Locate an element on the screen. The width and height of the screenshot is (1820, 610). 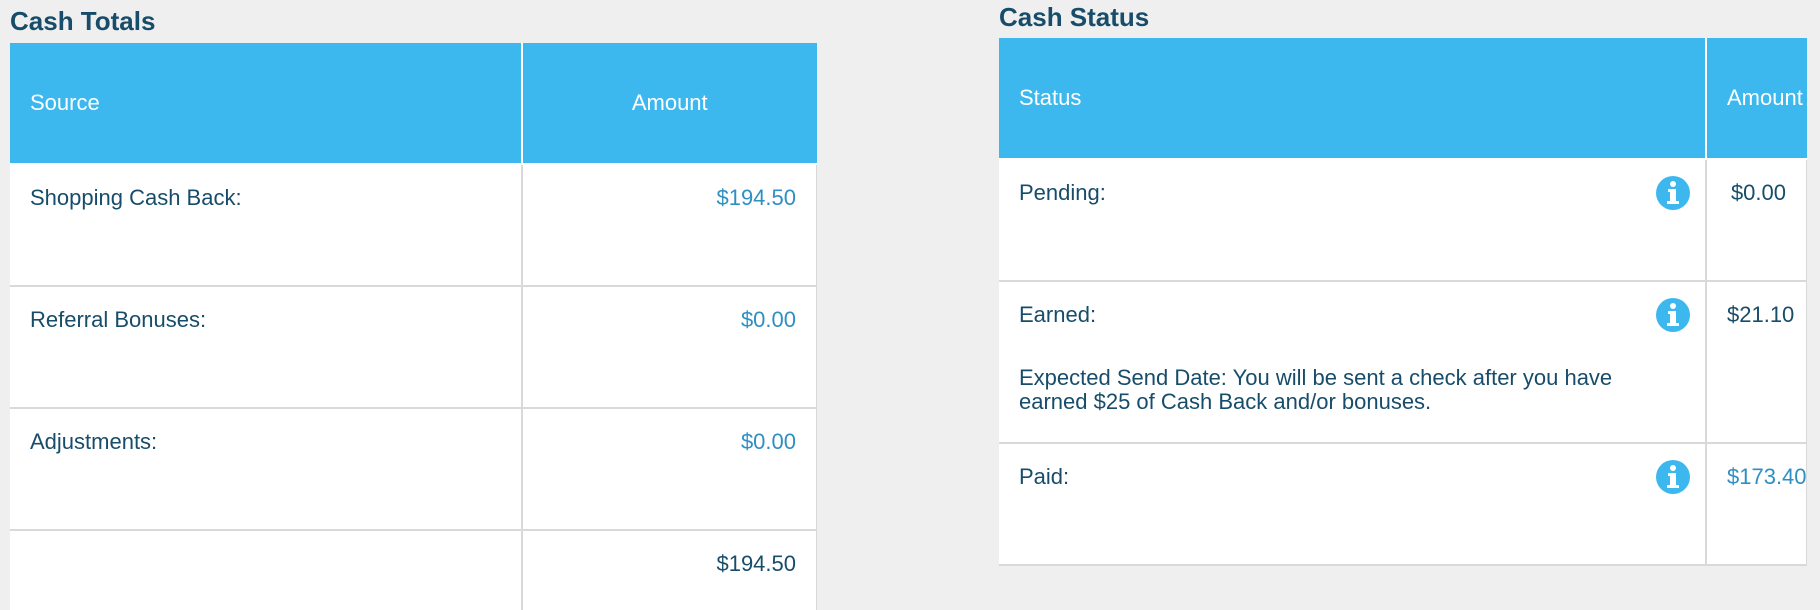
source-column-header: Source is located at coordinates (266, 104).